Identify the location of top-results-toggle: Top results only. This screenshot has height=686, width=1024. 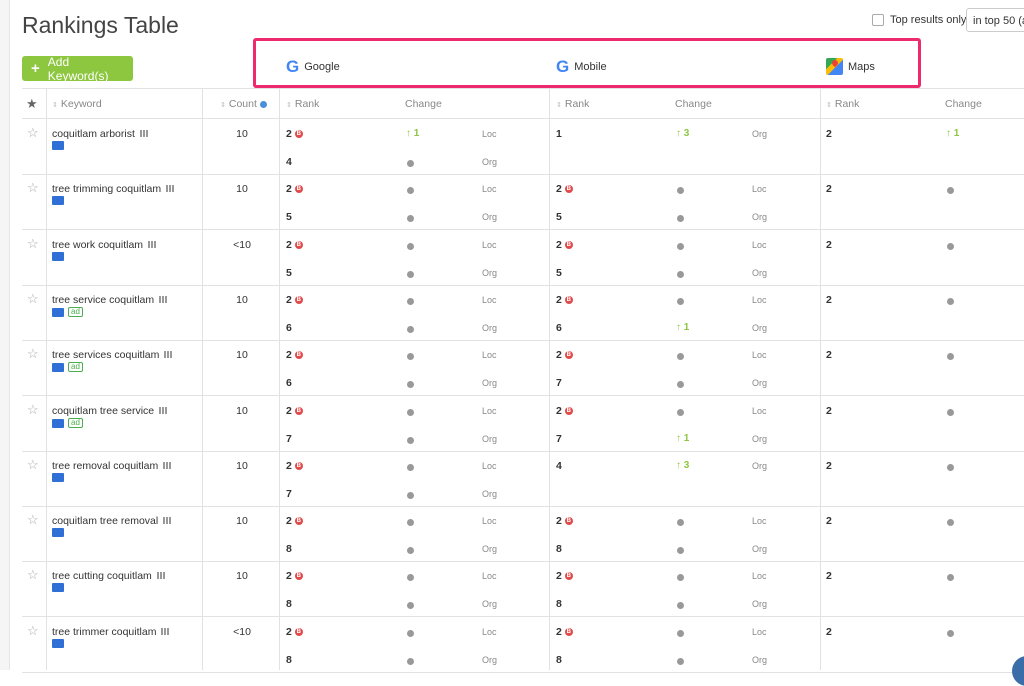
(919, 20).